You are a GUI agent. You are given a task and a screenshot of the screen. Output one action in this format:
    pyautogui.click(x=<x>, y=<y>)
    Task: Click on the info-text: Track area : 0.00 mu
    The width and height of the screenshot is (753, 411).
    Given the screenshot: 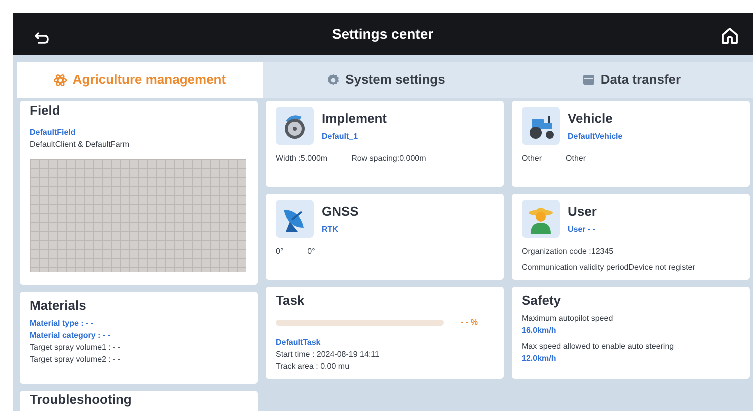 What is the action you would take?
    pyautogui.click(x=313, y=366)
    